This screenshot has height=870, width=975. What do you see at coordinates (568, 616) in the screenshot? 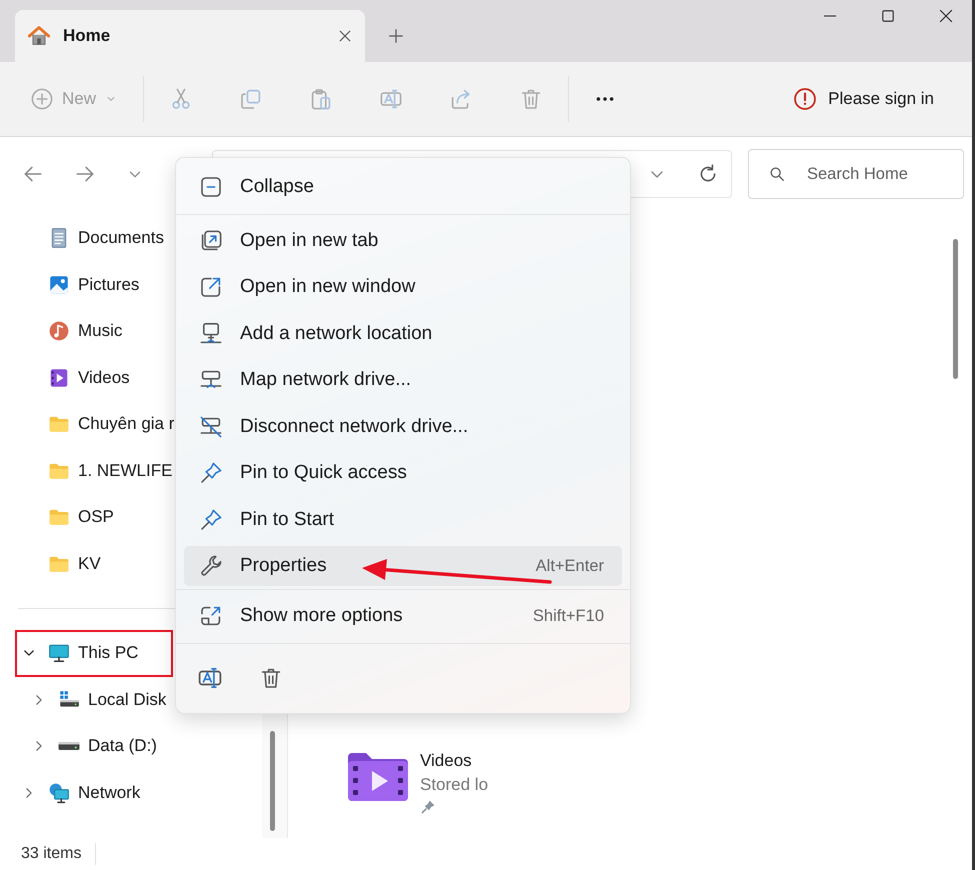
I see `shortcut-text: Shift+F10` at bounding box center [568, 616].